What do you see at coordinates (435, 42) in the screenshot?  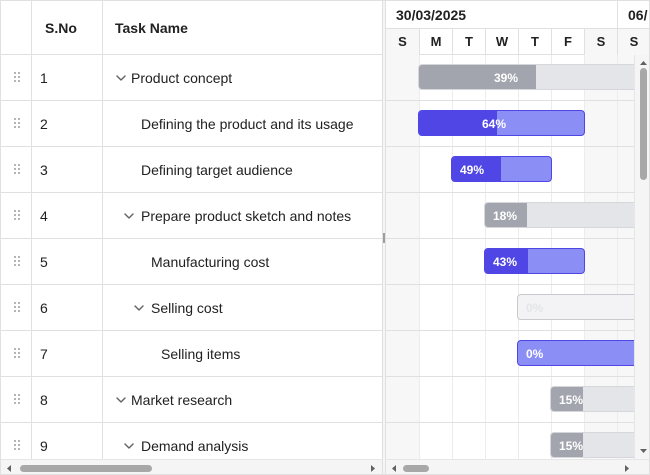 I see `day-label: M` at bounding box center [435, 42].